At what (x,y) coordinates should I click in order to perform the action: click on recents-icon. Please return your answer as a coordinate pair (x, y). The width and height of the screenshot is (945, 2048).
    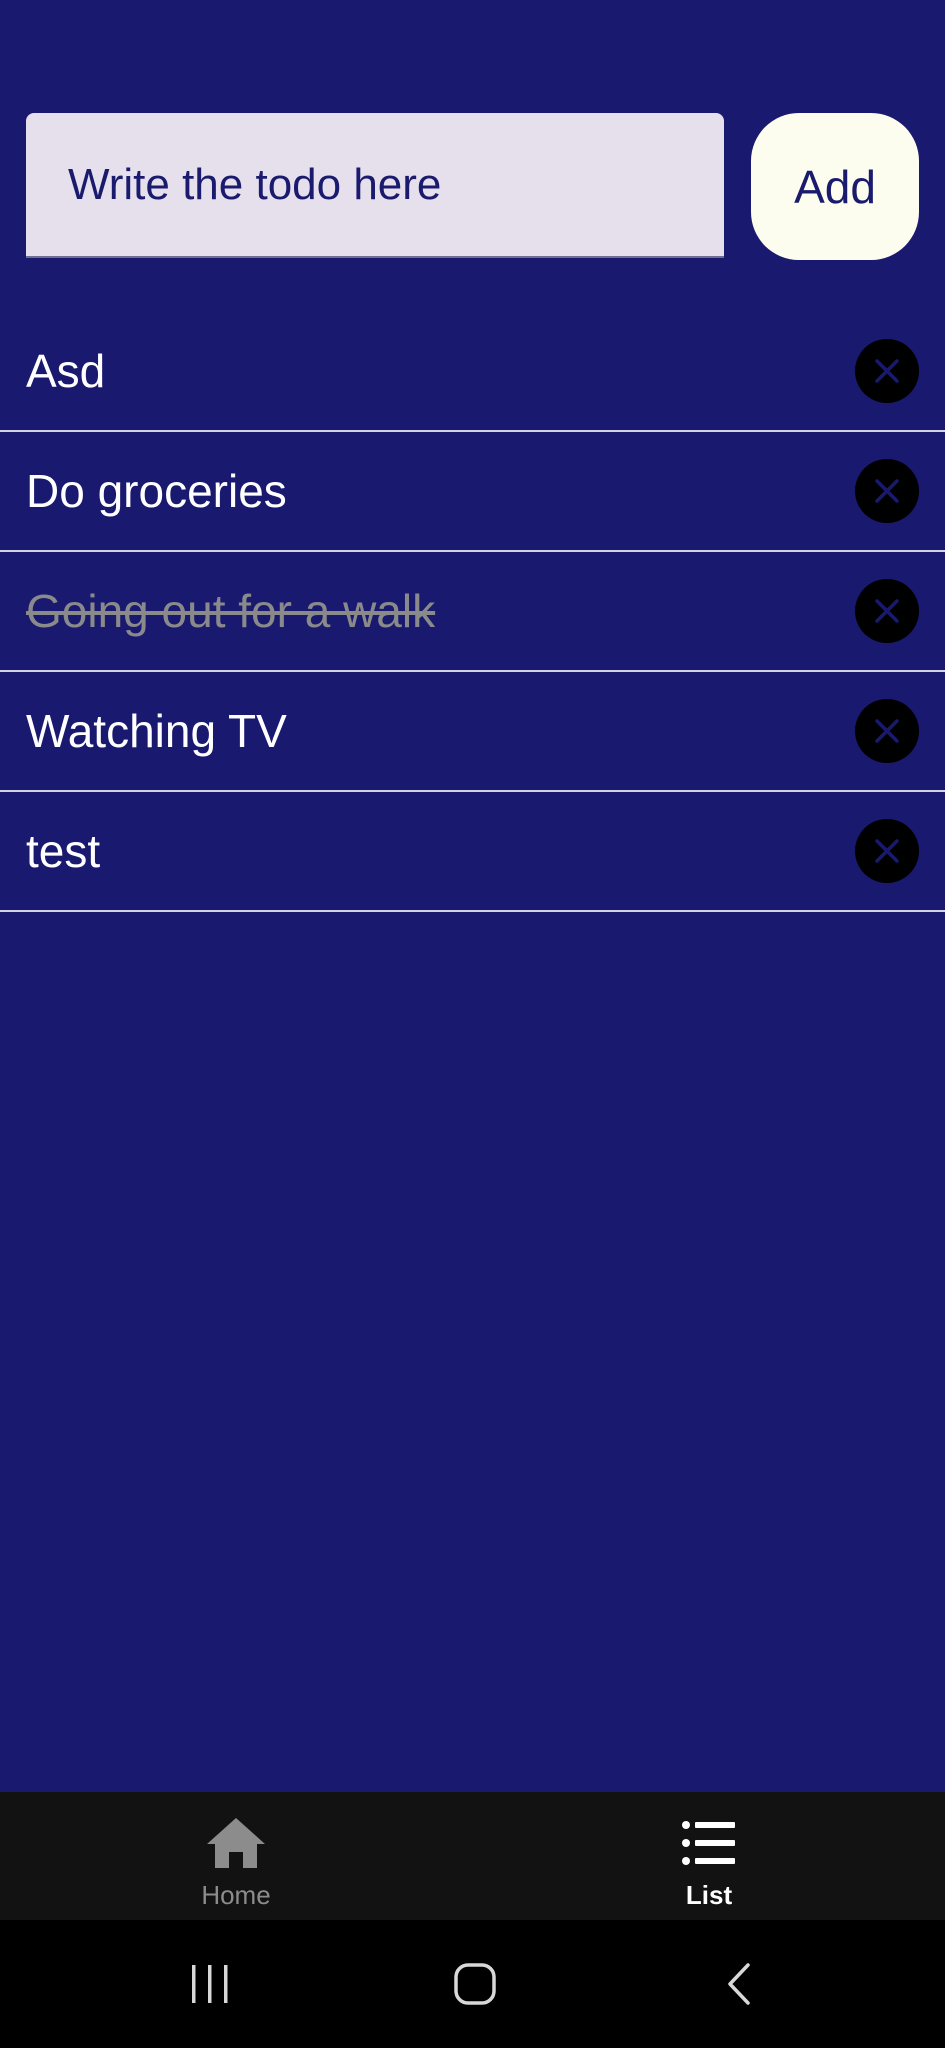
    Looking at the image, I should click on (210, 1984).